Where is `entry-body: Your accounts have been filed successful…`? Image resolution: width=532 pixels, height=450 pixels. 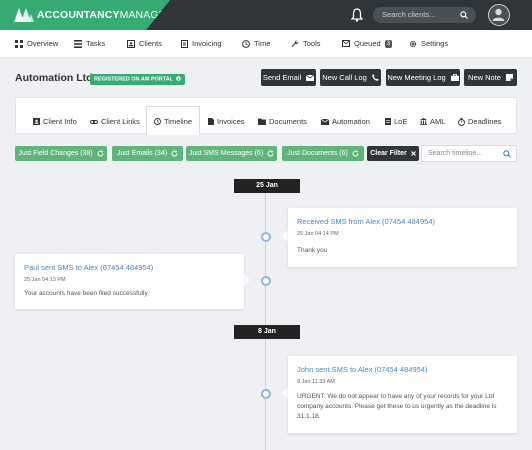
entry-body: Your accounts have been filed successful… is located at coordinates (87, 293).